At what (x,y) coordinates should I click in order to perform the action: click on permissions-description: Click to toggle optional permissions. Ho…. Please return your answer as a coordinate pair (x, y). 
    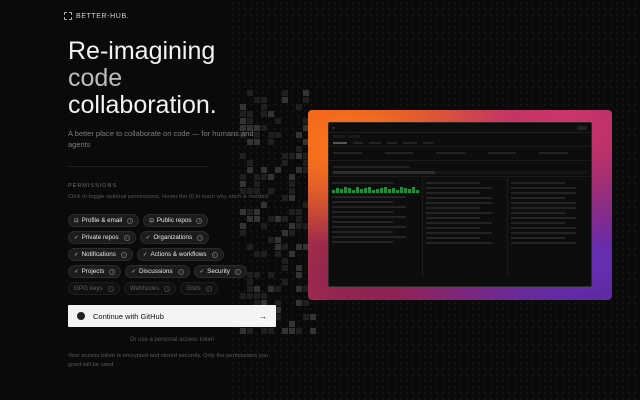
    Looking at the image, I should click on (169, 197).